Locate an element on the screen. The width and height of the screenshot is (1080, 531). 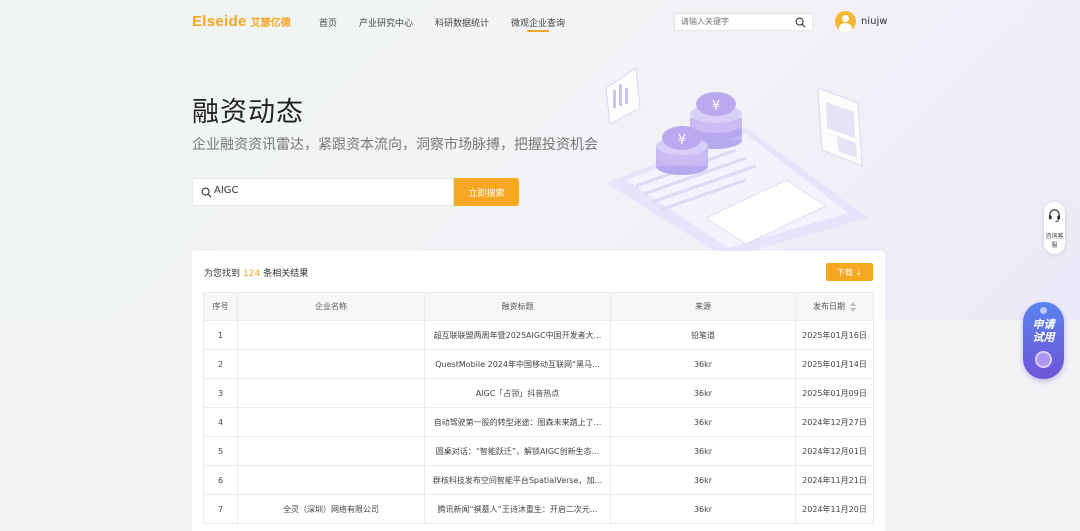
nav-item-research-statistics: 科研数据统计 is located at coordinates (462, 22).